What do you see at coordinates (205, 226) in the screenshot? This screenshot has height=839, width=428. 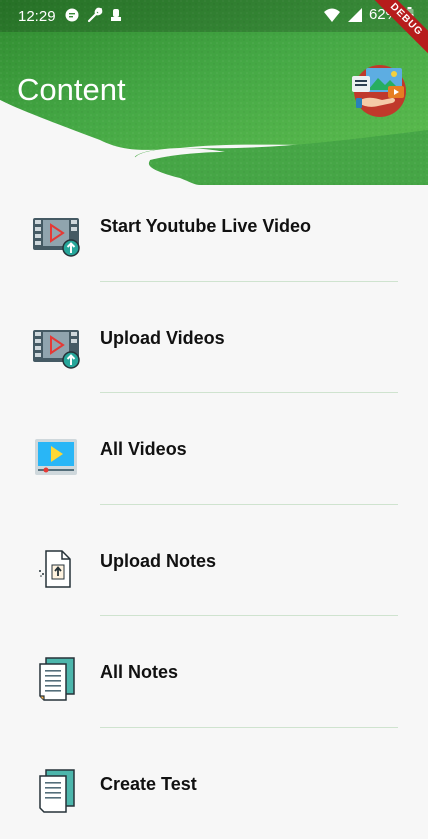 I see `menu-item-label: Start Youtube Live Video` at bounding box center [205, 226].